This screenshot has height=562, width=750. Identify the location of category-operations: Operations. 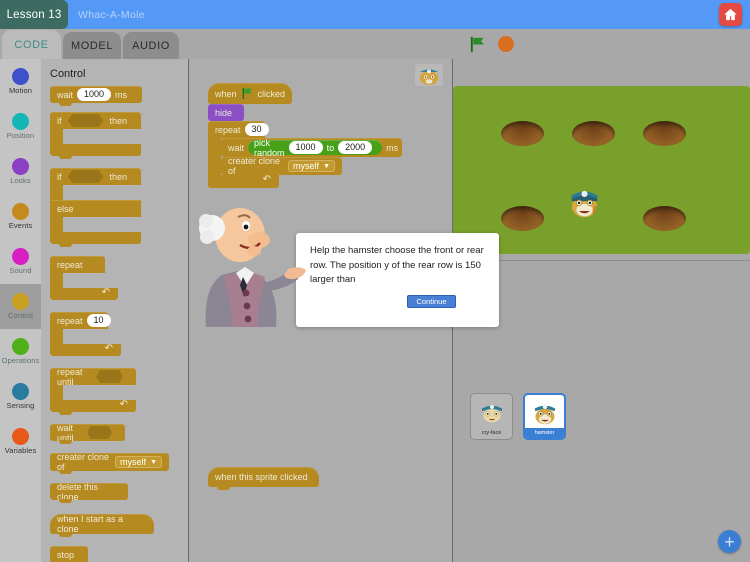
(20, 351).